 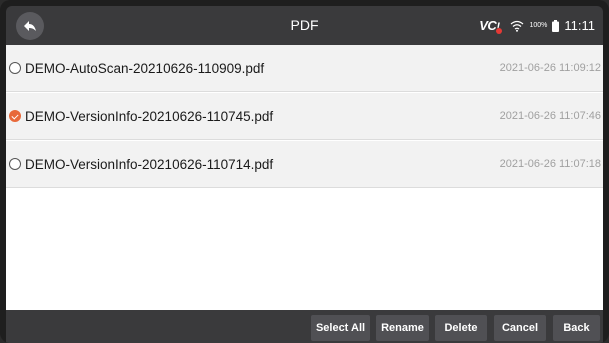 What do you see at coordinates (340, 328) in the screenshot?
I see `select-all-button: Select All` at bounding box center [340, 328].